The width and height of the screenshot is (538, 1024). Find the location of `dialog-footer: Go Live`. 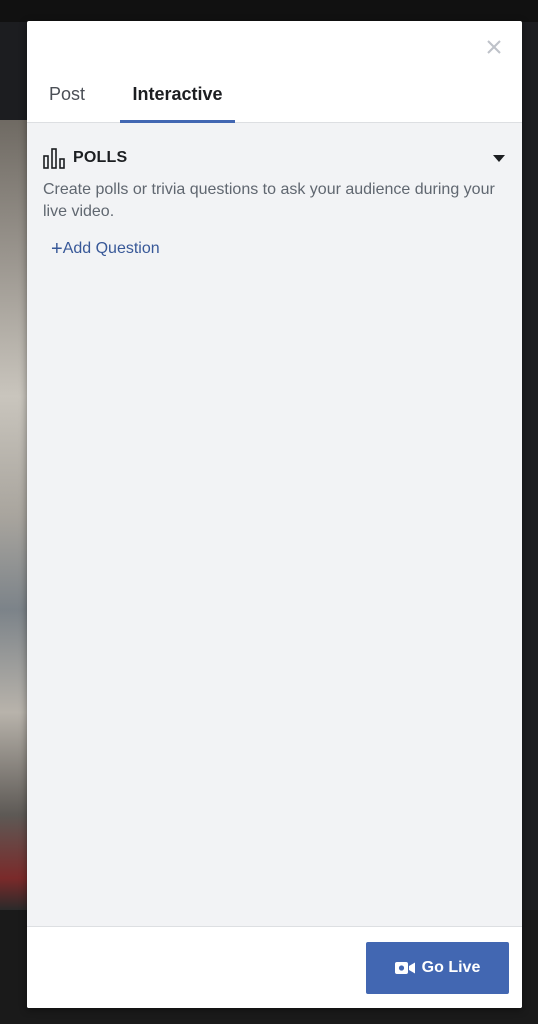

dialog-footer: Go Live is located at coordinates (274, 967).